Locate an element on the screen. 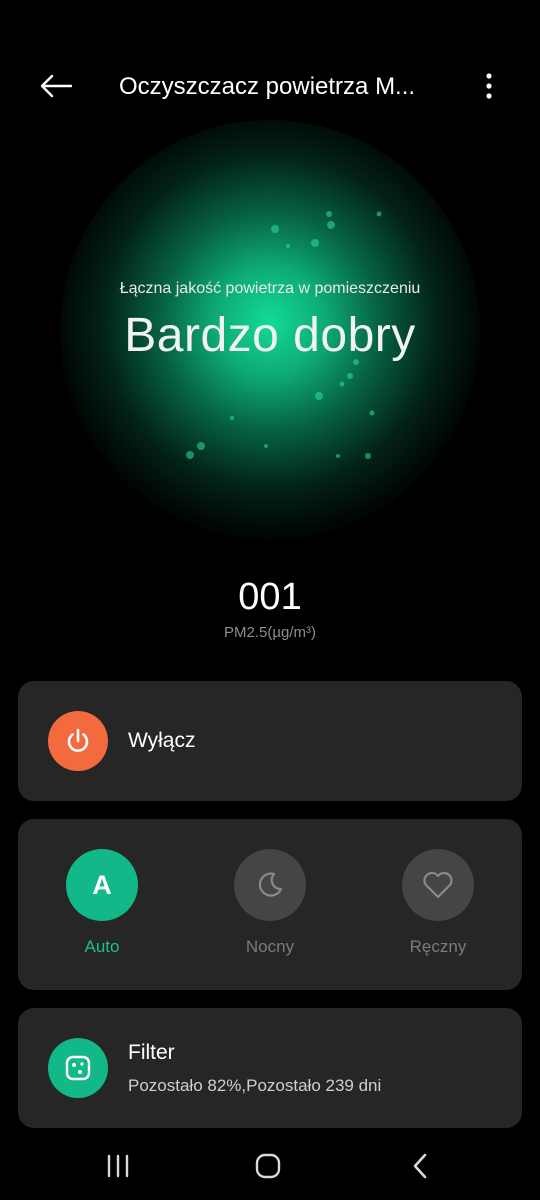 The width and height of the screenshot is (540, 1200). filter-icon-circle is located at coordinates (78, 1068).